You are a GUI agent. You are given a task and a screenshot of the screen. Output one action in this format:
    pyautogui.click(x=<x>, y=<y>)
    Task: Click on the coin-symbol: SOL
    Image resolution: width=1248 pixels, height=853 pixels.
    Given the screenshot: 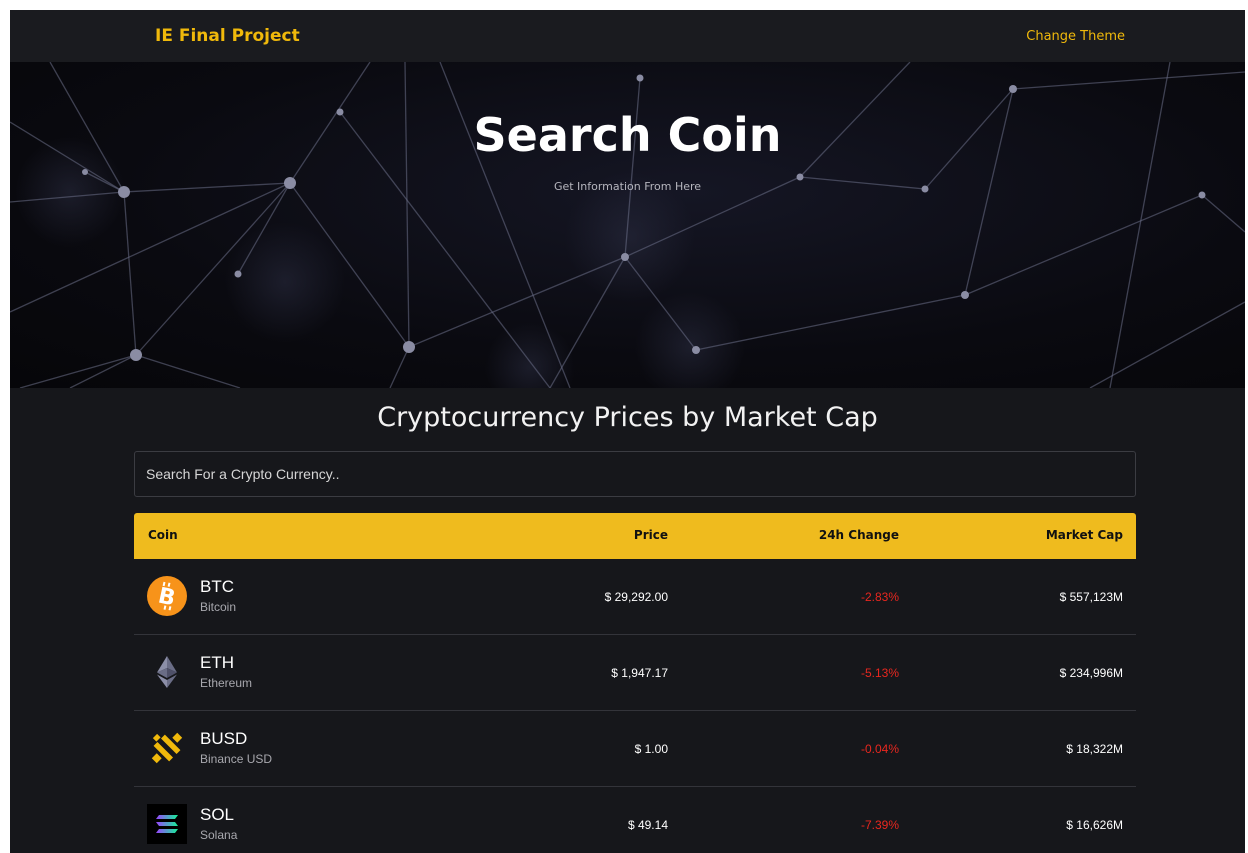 What is the action you would take?
    pyautogui.click(x=217, y=814)
    